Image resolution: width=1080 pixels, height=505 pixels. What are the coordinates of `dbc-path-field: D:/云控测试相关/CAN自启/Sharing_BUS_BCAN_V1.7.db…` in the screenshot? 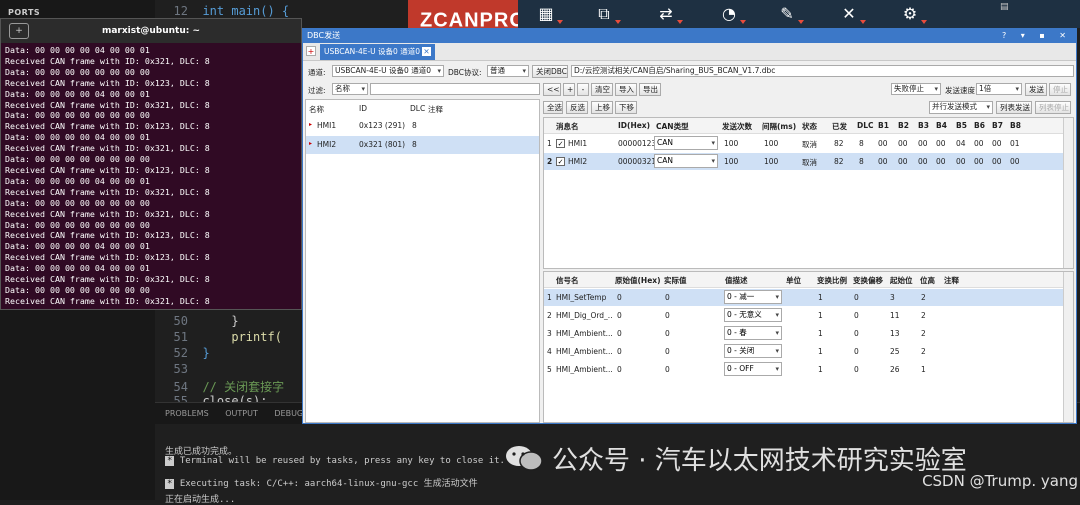 It's located at (822, 71).